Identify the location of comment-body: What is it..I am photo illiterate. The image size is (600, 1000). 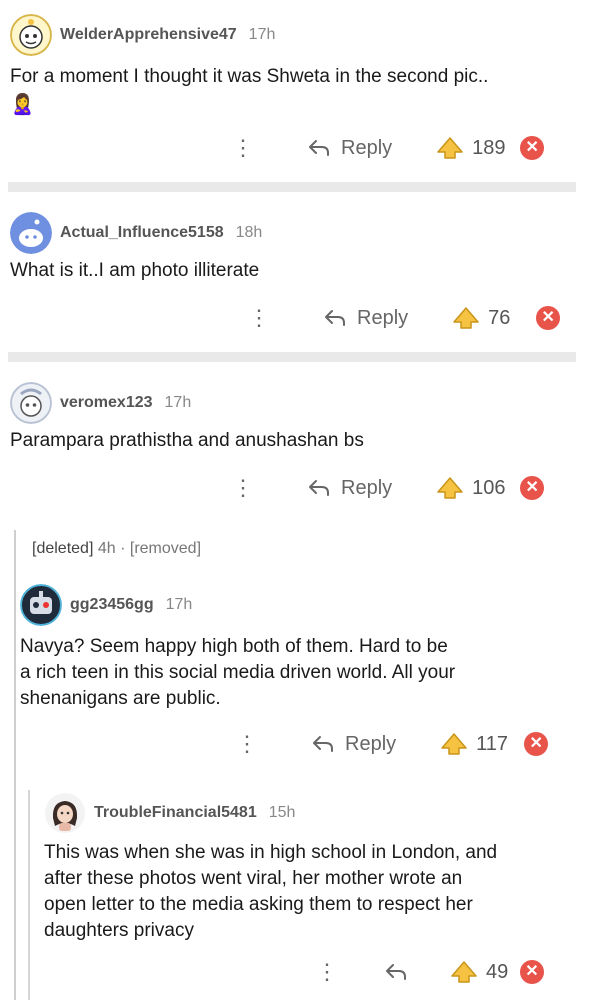
(135, 270).